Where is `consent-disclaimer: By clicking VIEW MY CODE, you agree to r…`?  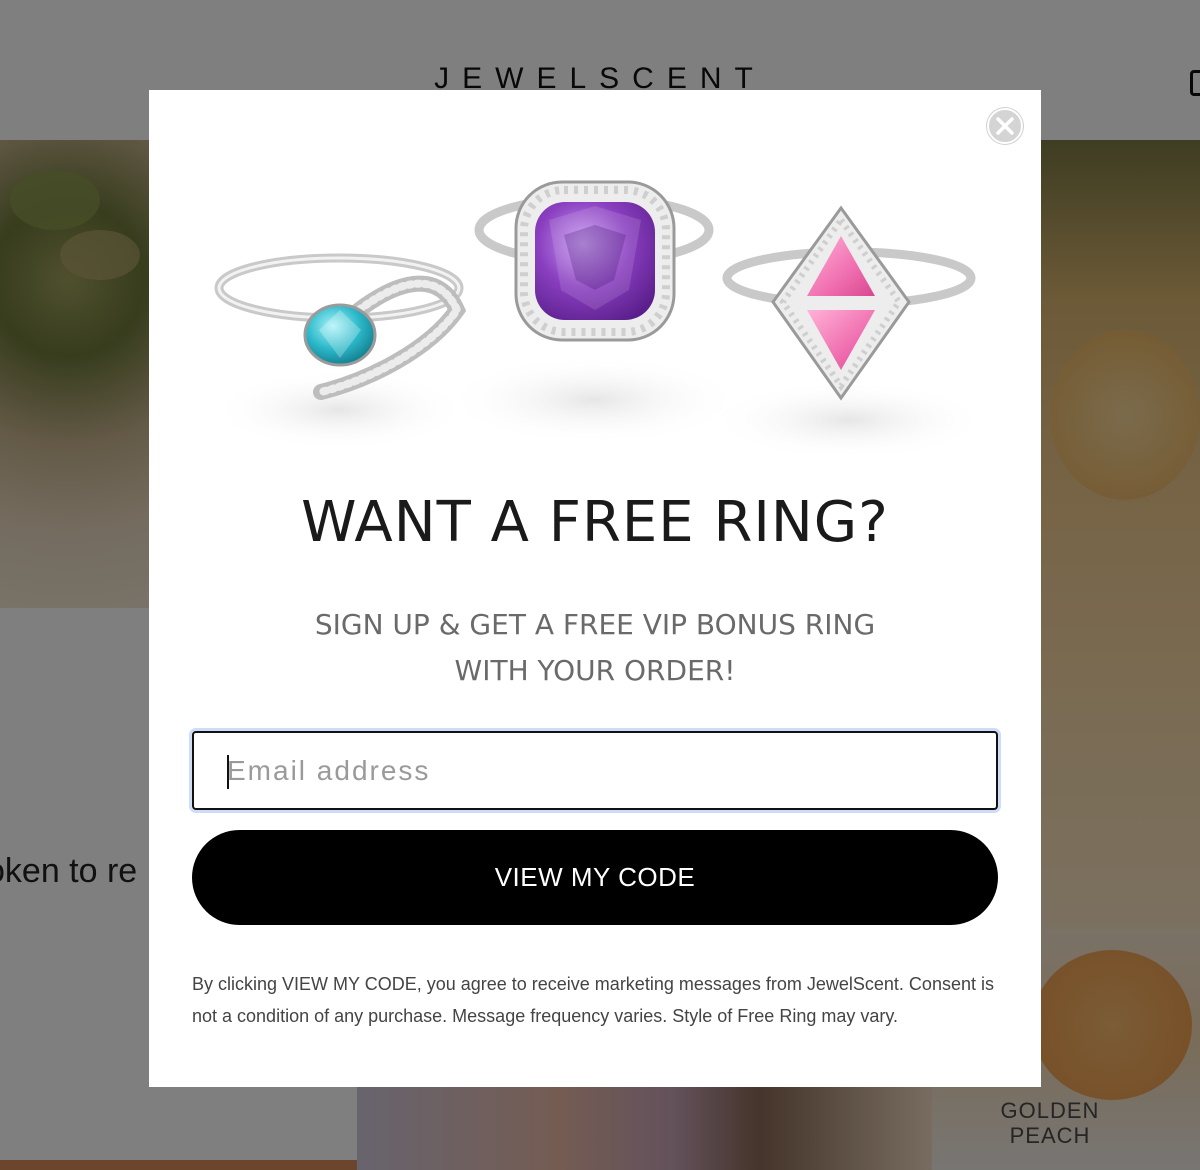 consent-disclaimer: By clicking VIEW MY CODE, you agree to r… is located at coordinates (593, 1000).